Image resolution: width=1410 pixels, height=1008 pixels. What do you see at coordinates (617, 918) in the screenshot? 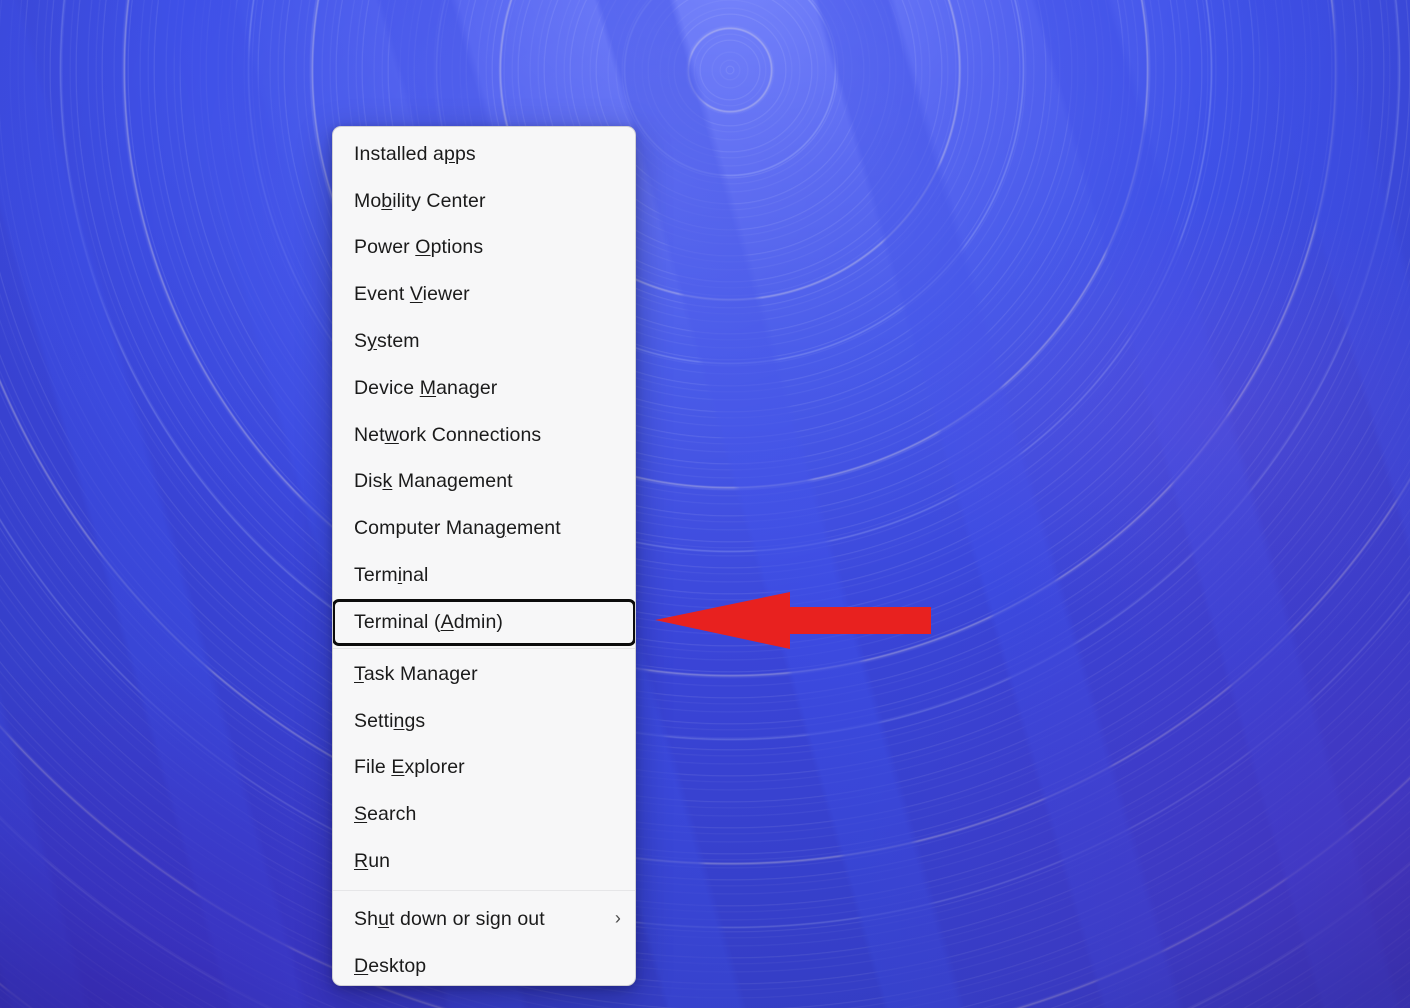
I see `chevron-right-icon: ›` at bounding box center [617, 918].